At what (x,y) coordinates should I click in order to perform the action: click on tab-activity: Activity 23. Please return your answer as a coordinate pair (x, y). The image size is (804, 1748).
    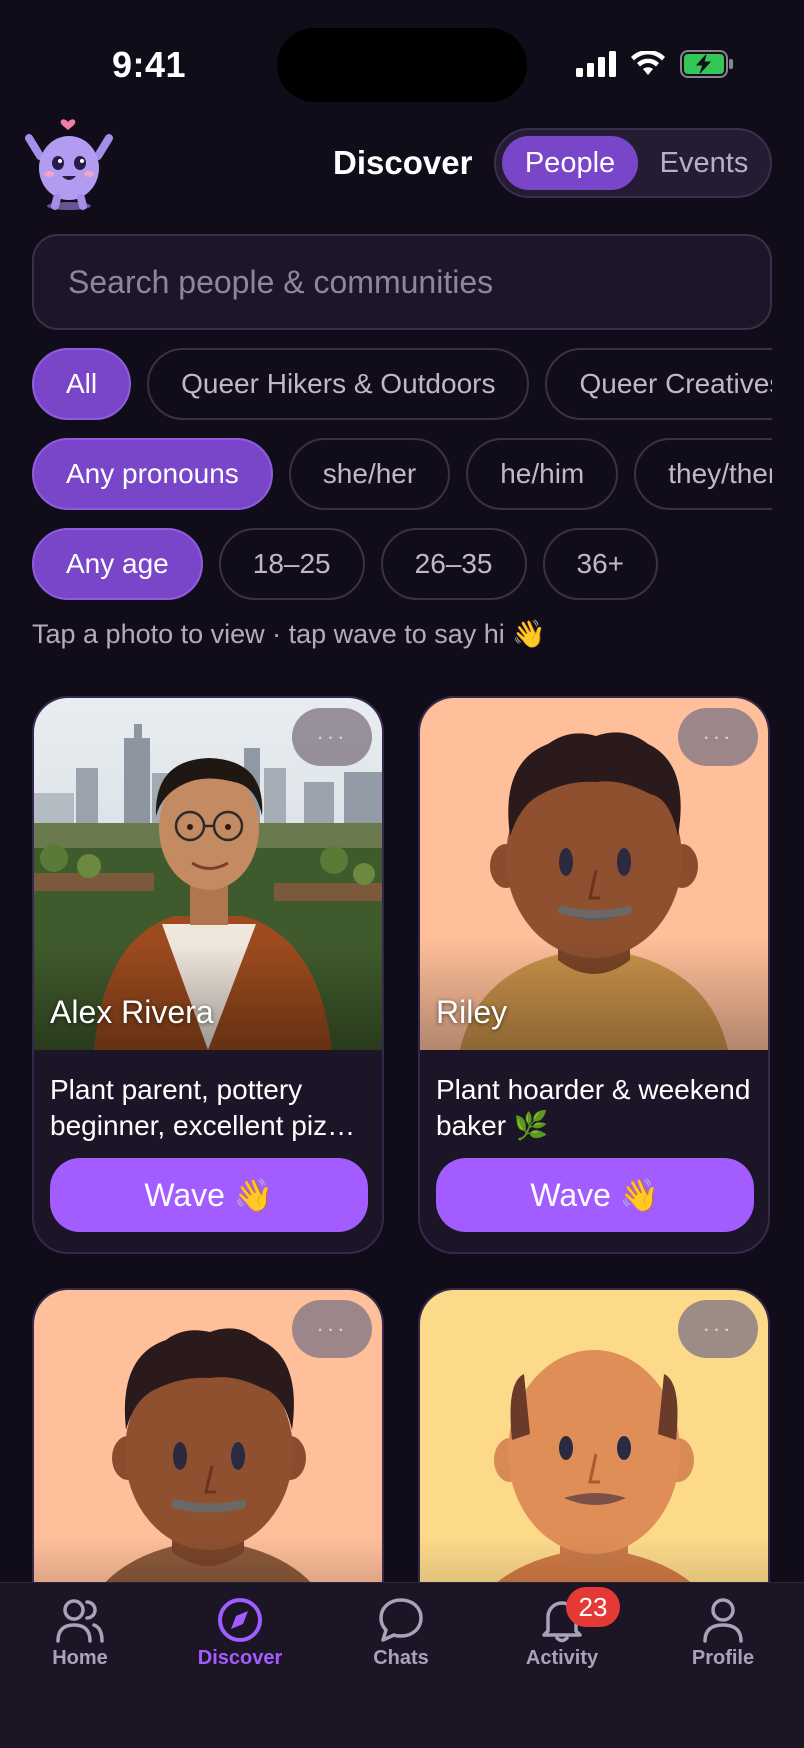
    Looking at the image, I should click on (562, 1628).